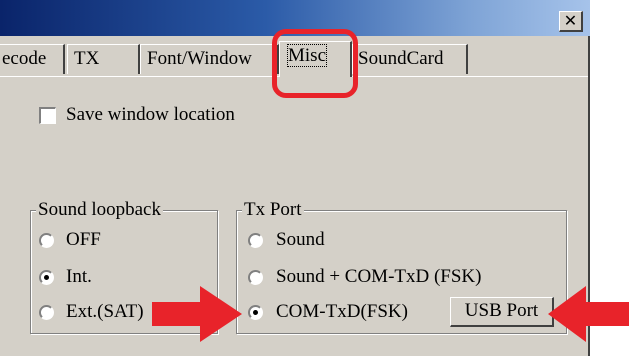 This screenshot has height=356, width=629. What do you see at coordinates (83, 239) in the screenshot?
I see `loopback-off-label: OFF` at bounding box center [83, 239].